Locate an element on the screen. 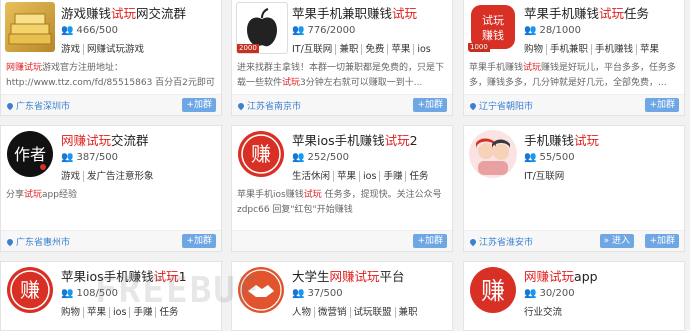  enter-group-button: » 进入 is located at coordinates (616, 241).